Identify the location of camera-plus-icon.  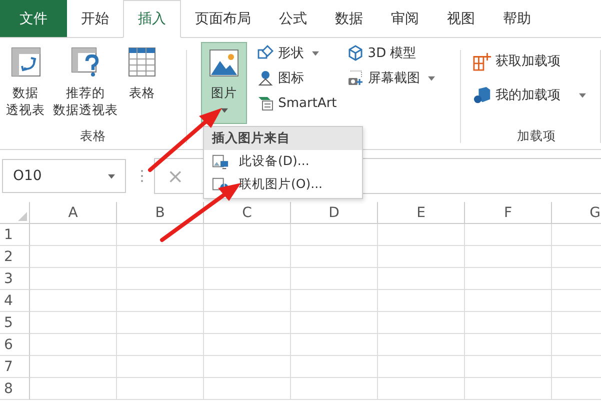
(355, 78).